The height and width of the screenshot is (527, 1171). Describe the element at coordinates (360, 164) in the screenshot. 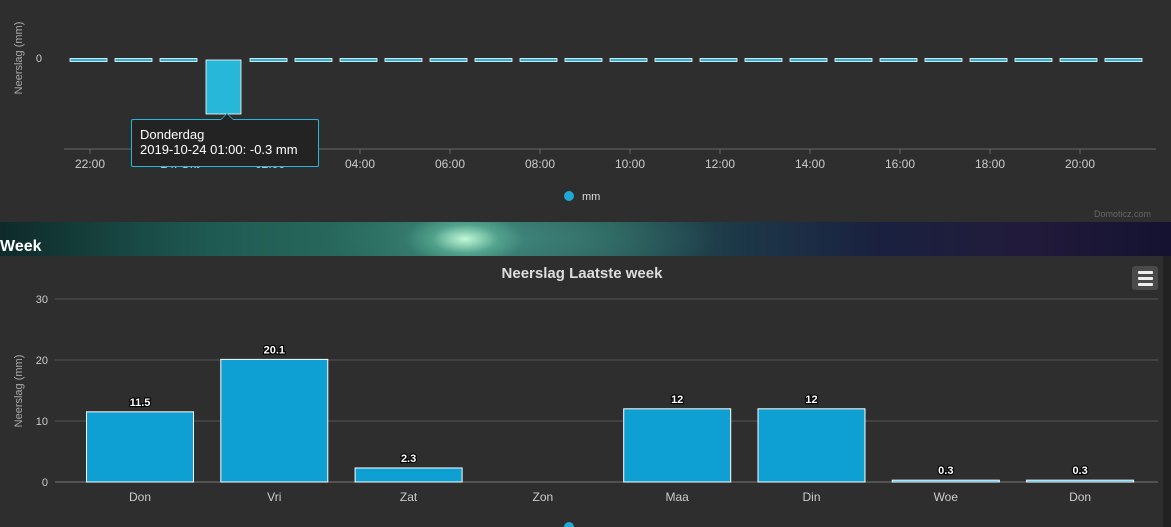

I see `x-tick-label: 04:00` at that location.